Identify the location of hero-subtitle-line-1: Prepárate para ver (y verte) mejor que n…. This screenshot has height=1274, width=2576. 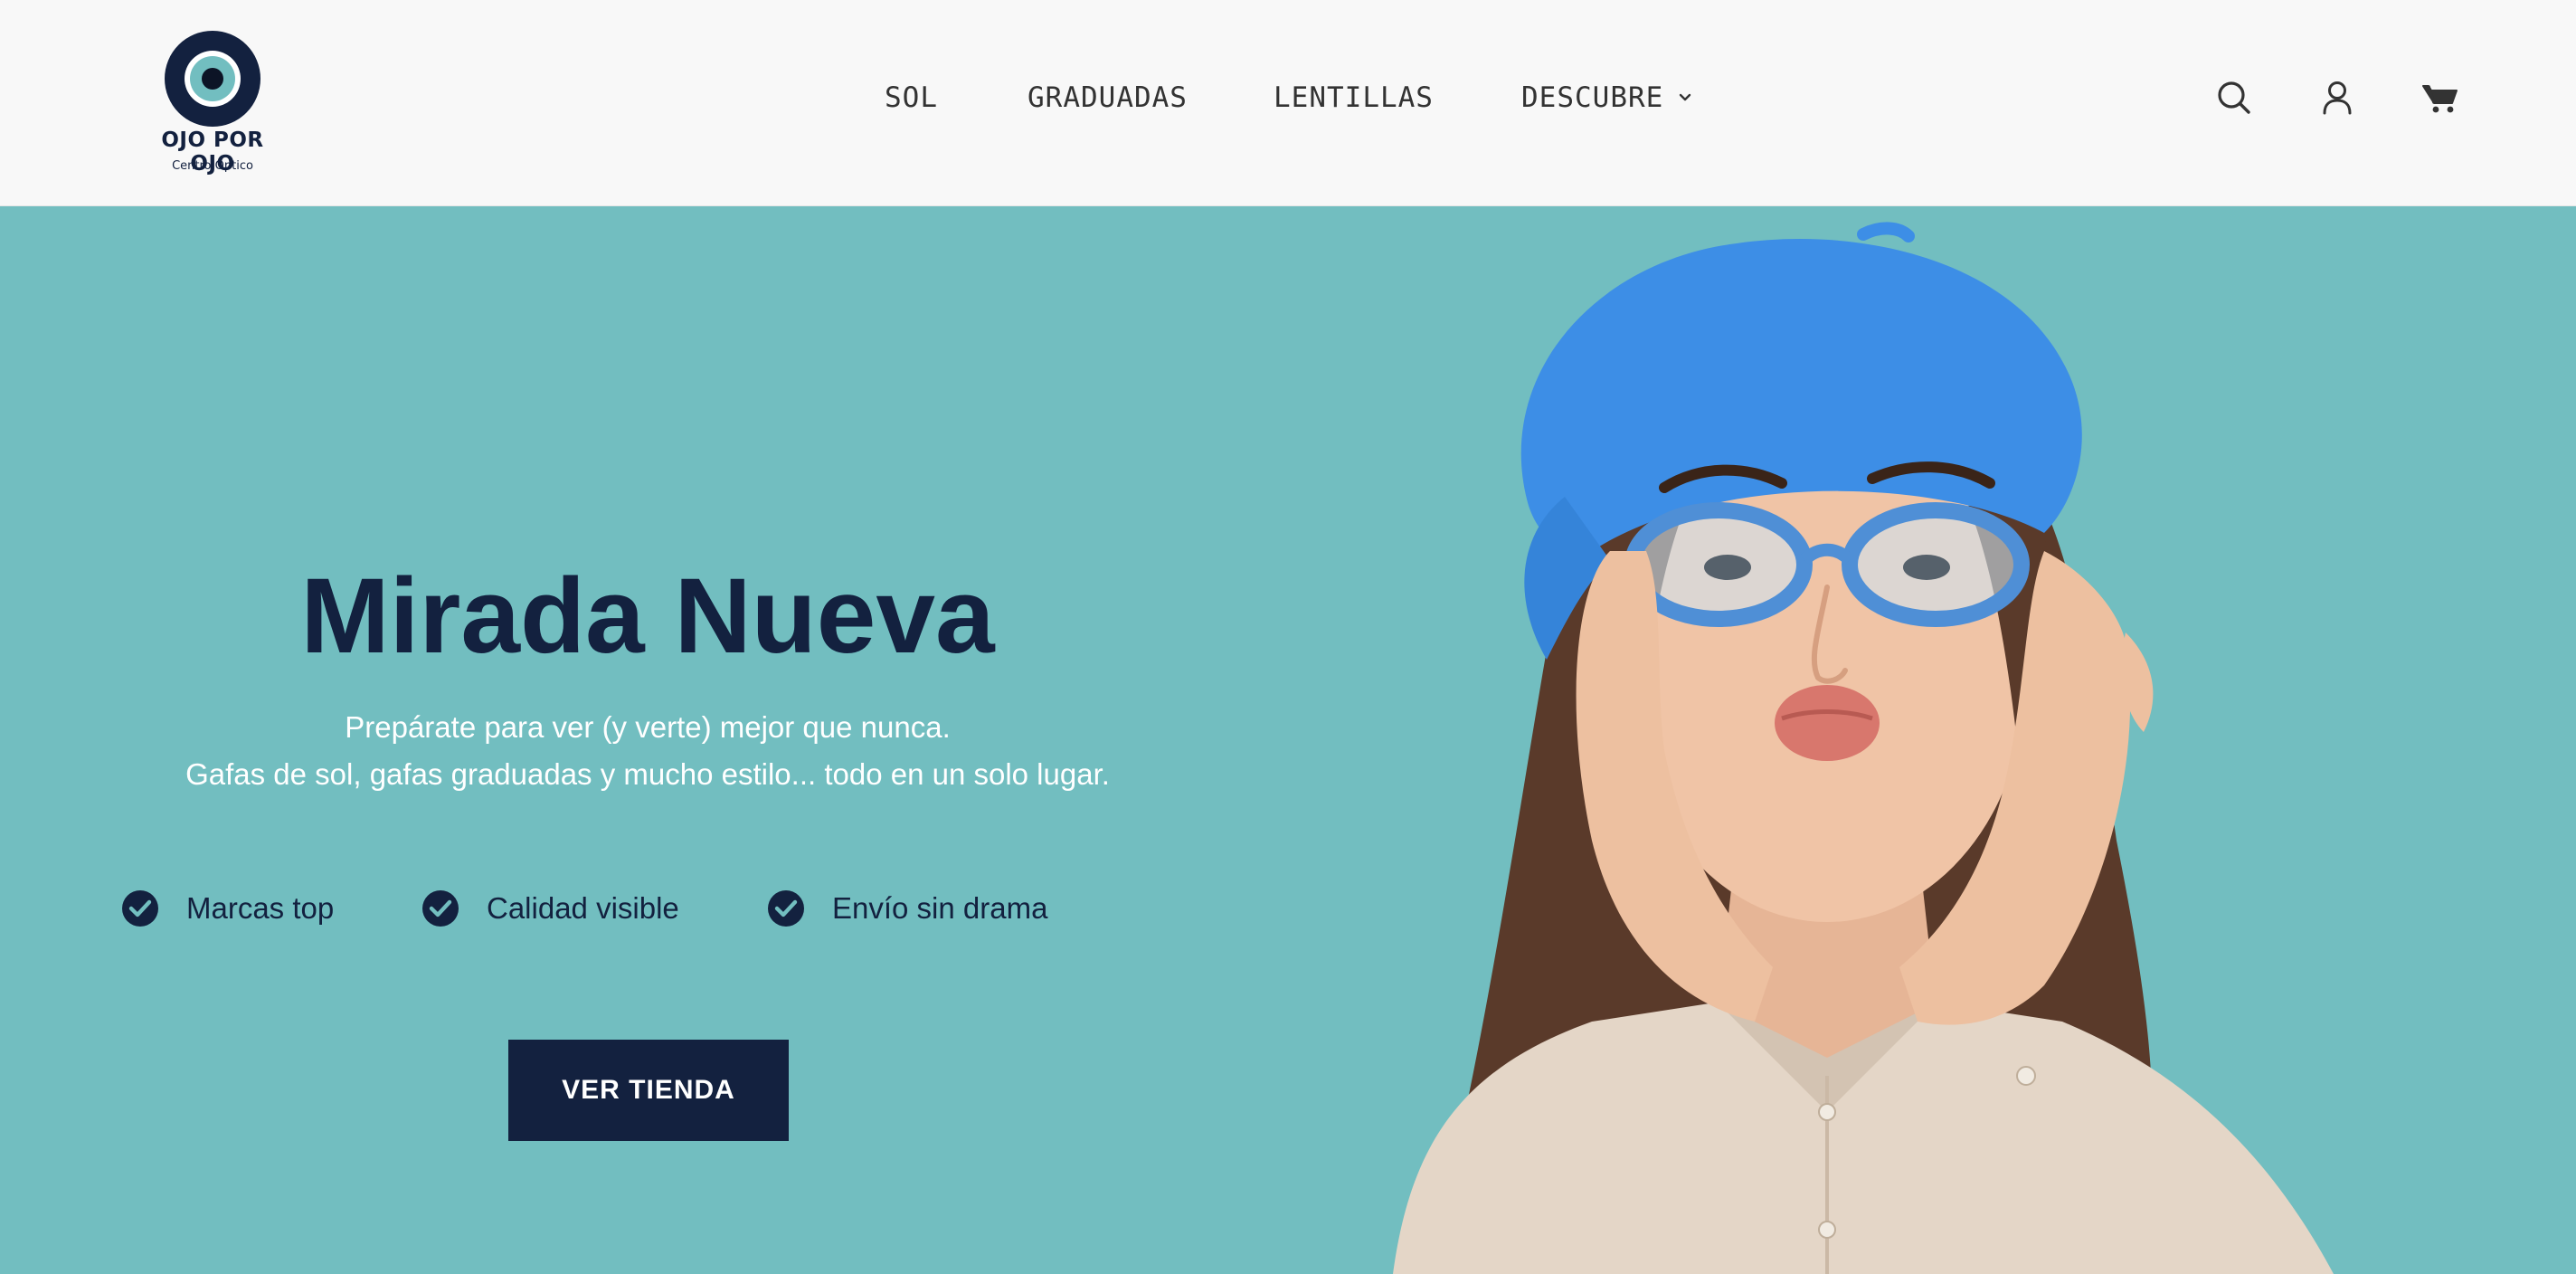
(648, 727).